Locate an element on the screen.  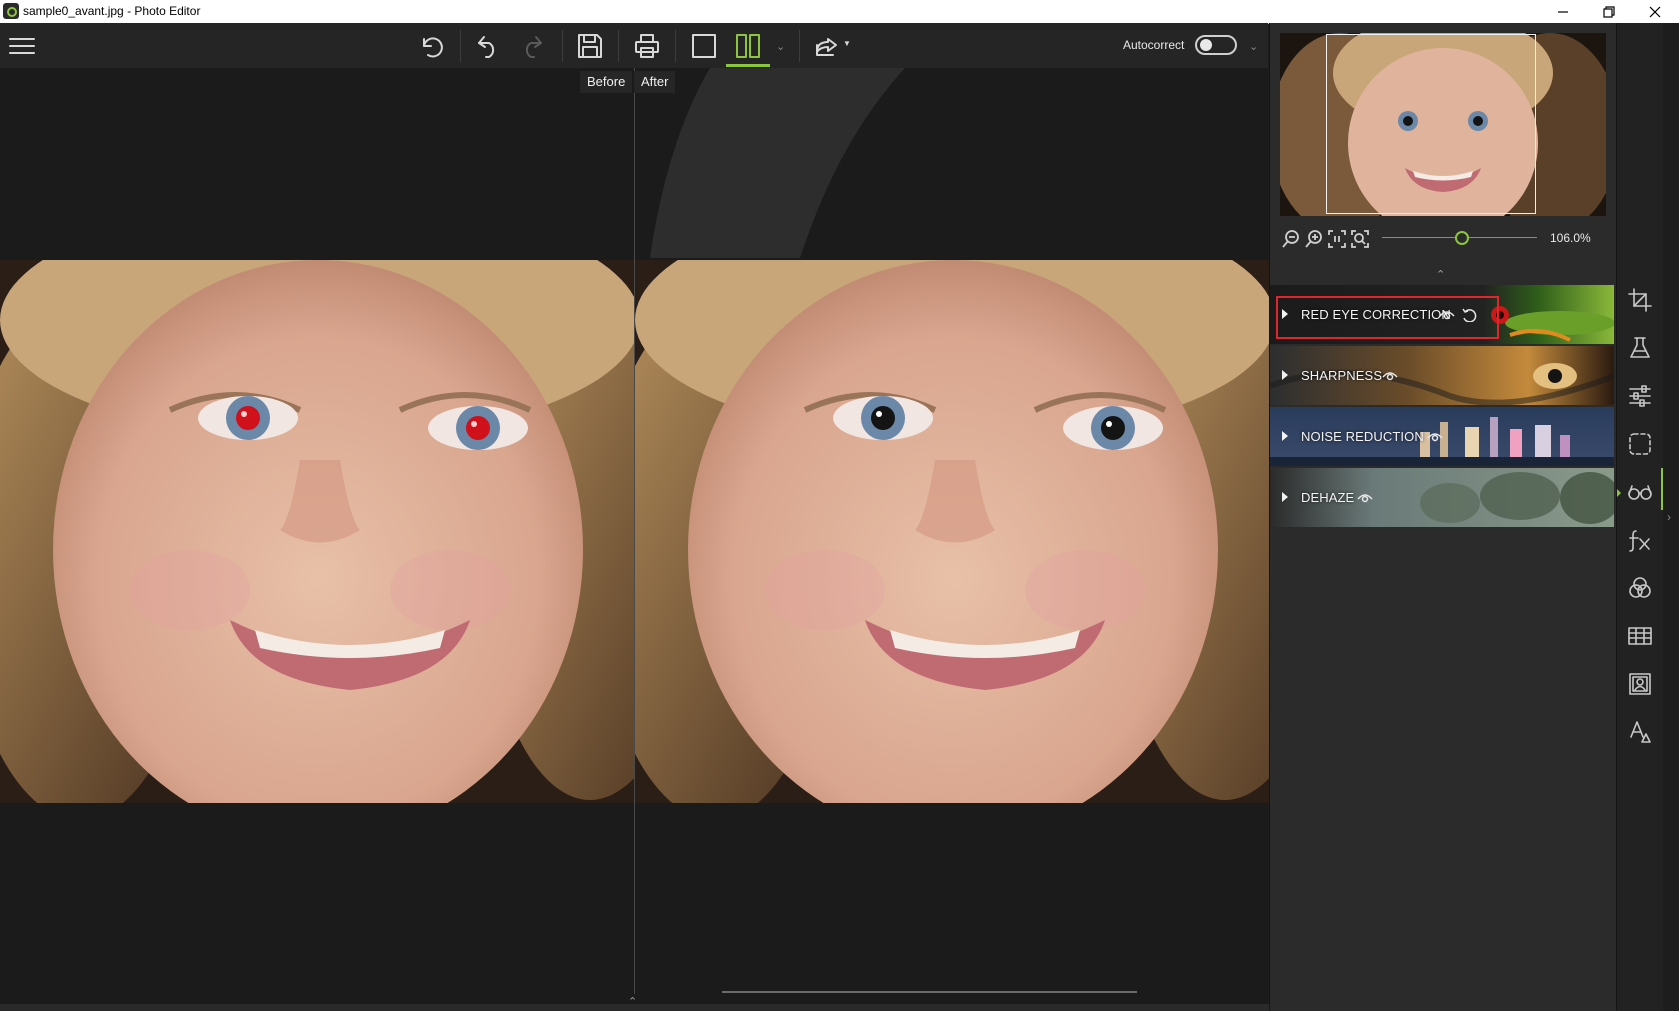
zoom-value: 106.0% is located at coordinates (1570, 238).